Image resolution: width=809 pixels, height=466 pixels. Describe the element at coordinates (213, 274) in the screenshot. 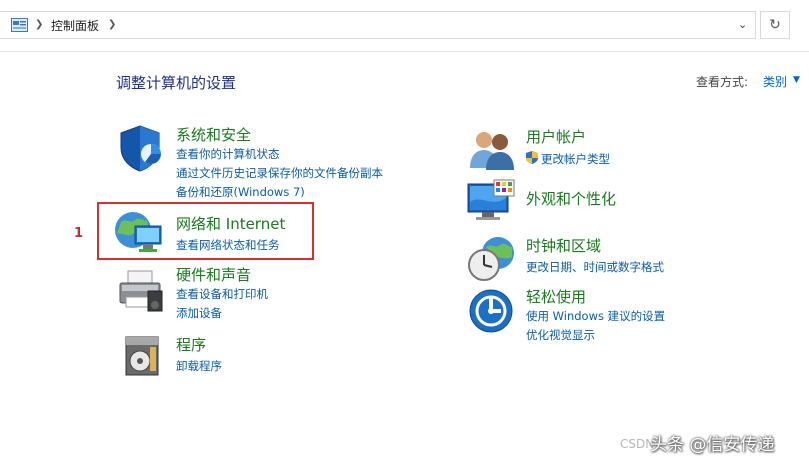

I see `category-hardware-sound: 硬件和声音` at that location.